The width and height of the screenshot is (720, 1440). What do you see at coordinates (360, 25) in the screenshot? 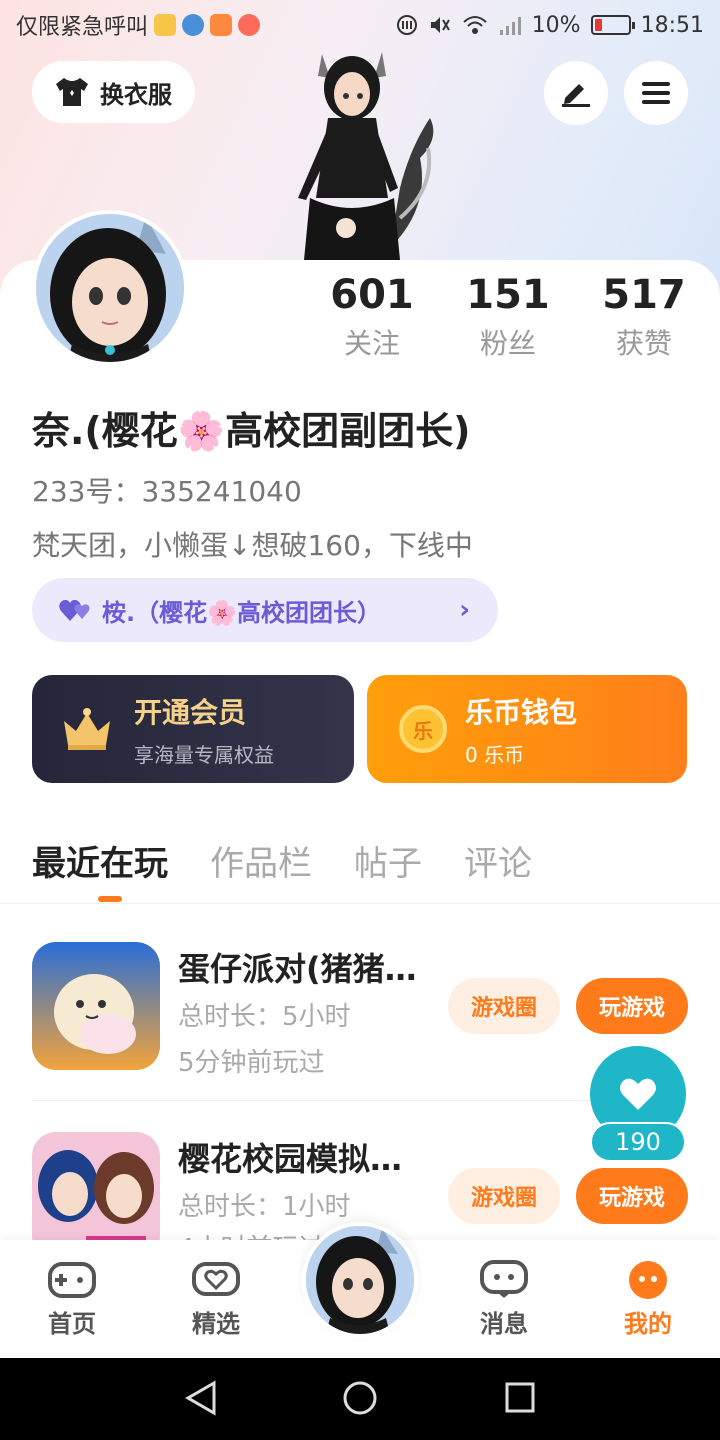
I see `status-bar: 仅限紧急呼叫 10% 18:51` at bounding box center [360, 25].